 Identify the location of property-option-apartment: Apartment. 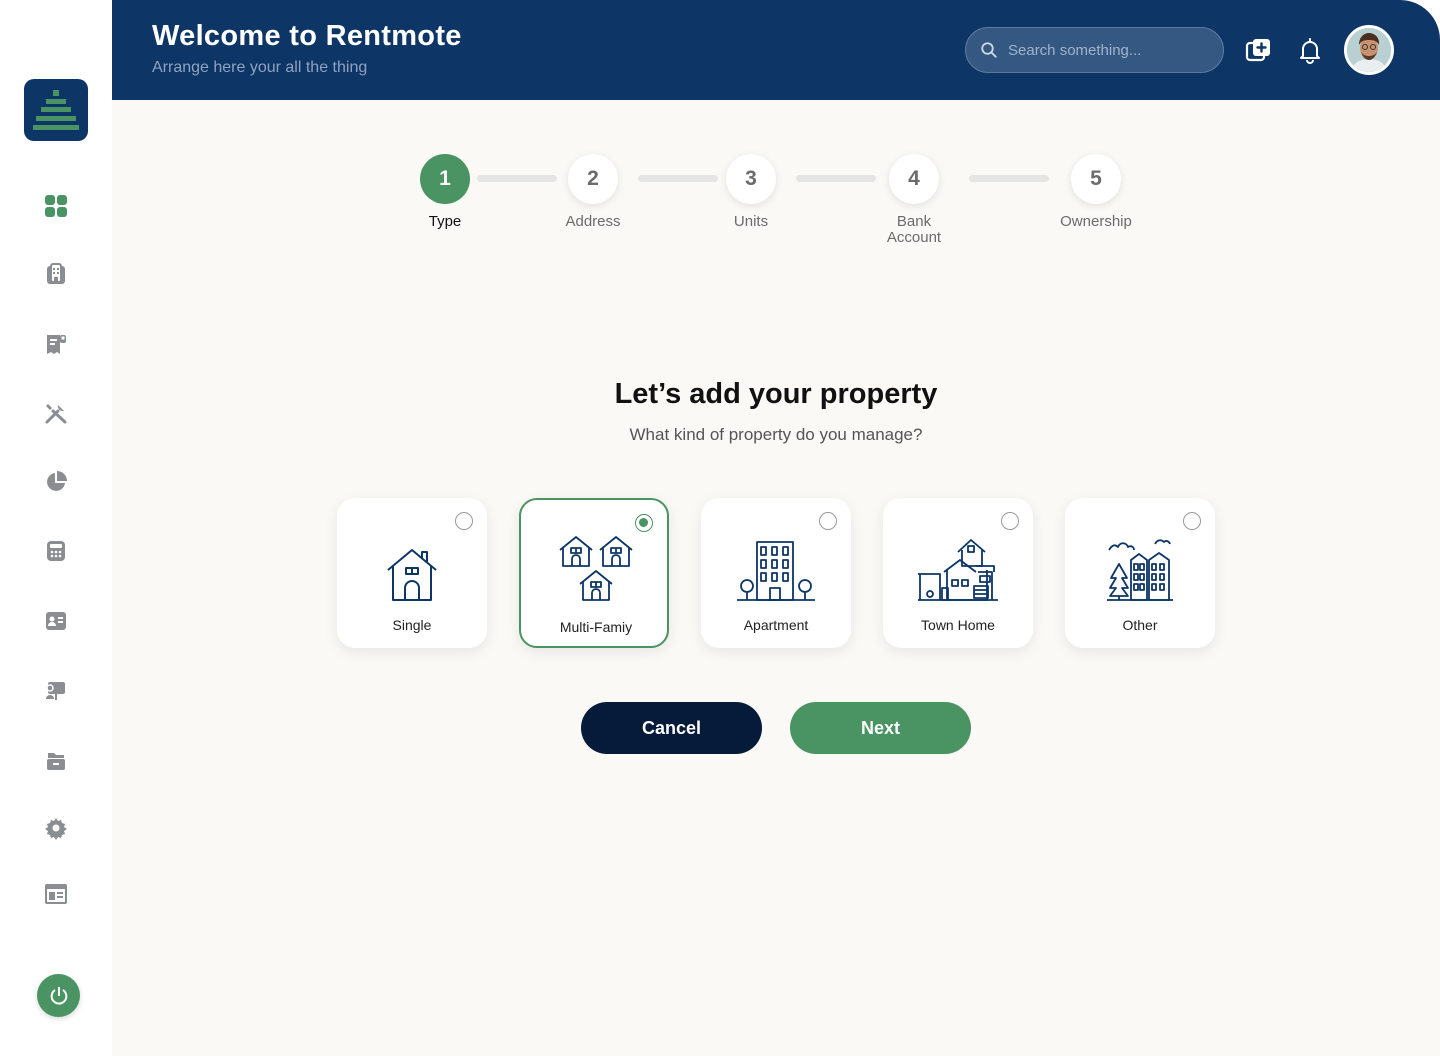
(776, 573).